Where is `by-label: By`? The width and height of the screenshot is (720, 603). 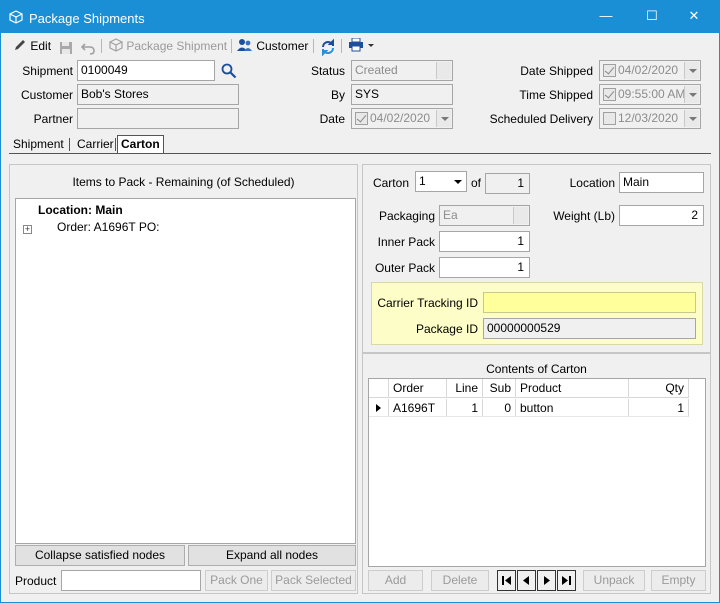
by-label: By is located at coordinates (337, 95).